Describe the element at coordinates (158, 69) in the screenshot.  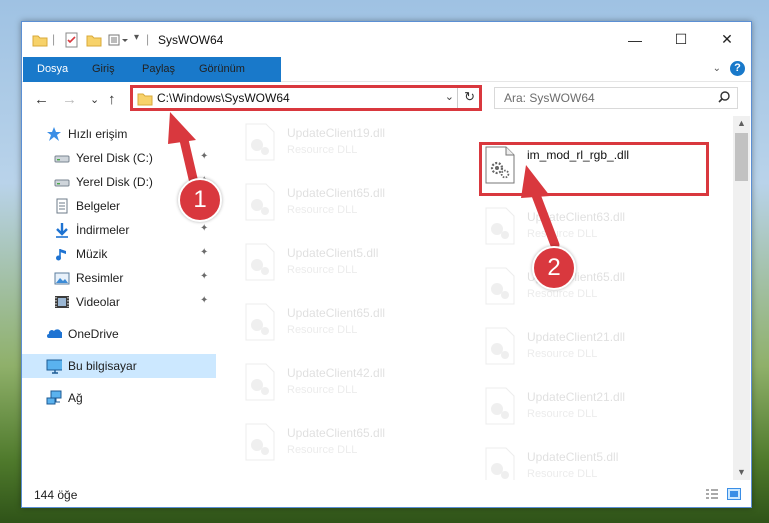
I see `tab-paylas: Paylaş` at that location.